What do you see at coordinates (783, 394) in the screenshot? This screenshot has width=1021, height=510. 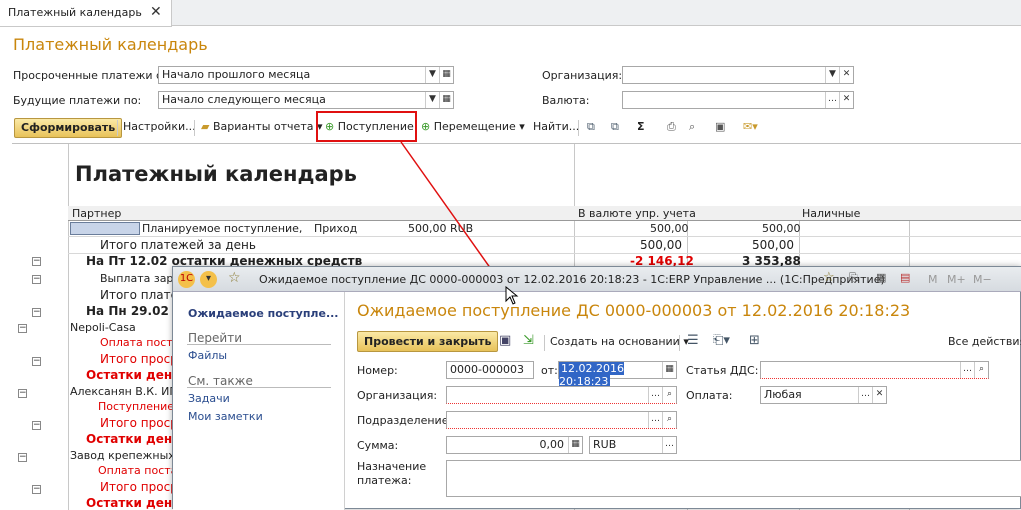 I see `payment-value: Любая` at bounding box center [783, 394].